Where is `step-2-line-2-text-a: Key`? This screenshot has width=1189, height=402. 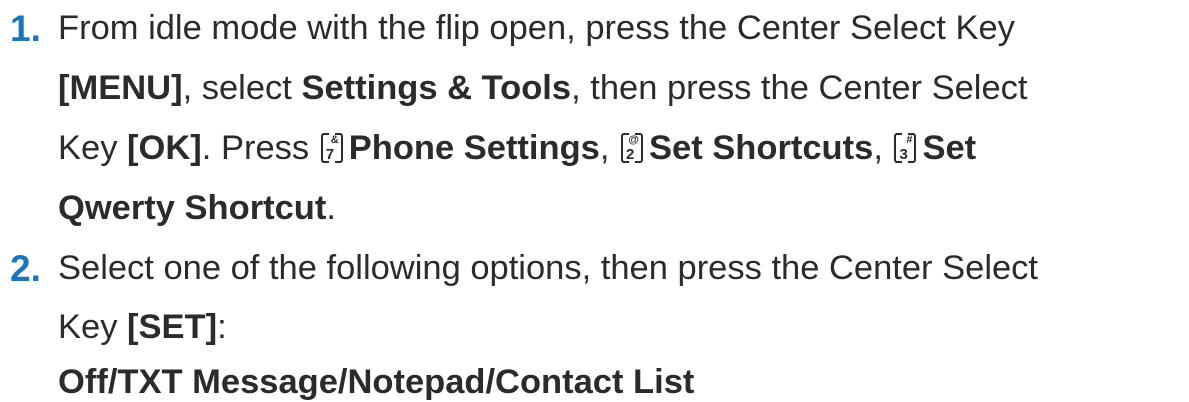
step-2-line-2-text-a: Key is located at coordinates (93, 327).